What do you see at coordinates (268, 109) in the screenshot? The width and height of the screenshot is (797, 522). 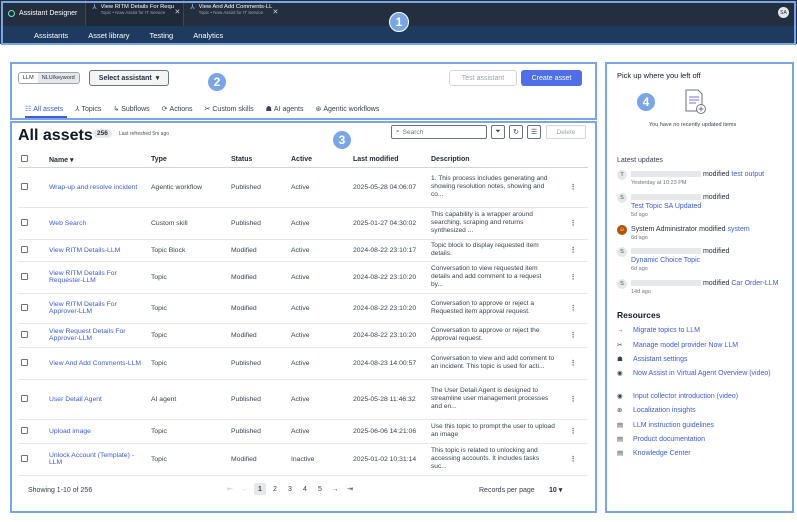 I see `agent-icon: ☗` at bounding box center [268, 109].